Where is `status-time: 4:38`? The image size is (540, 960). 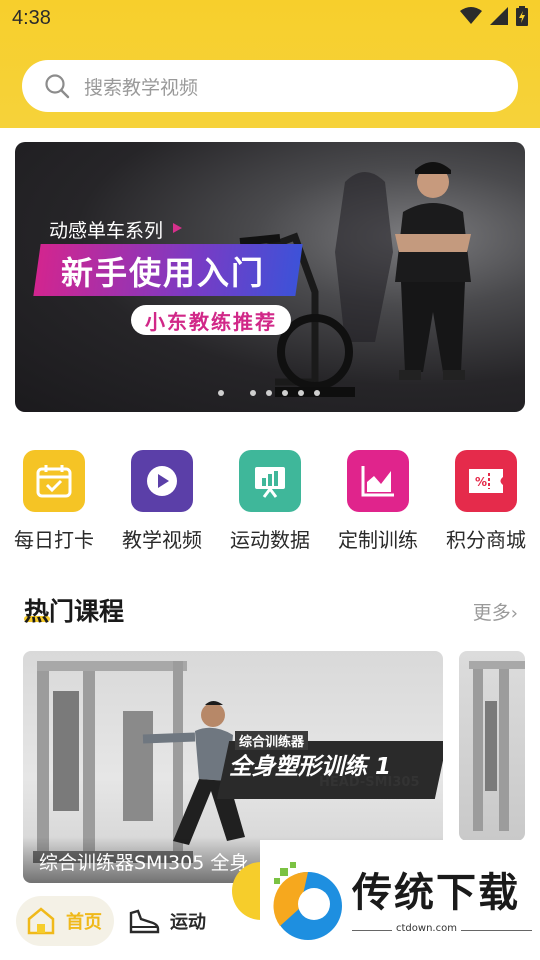 status-time: 4:38 is located at coordinates (31, 18).